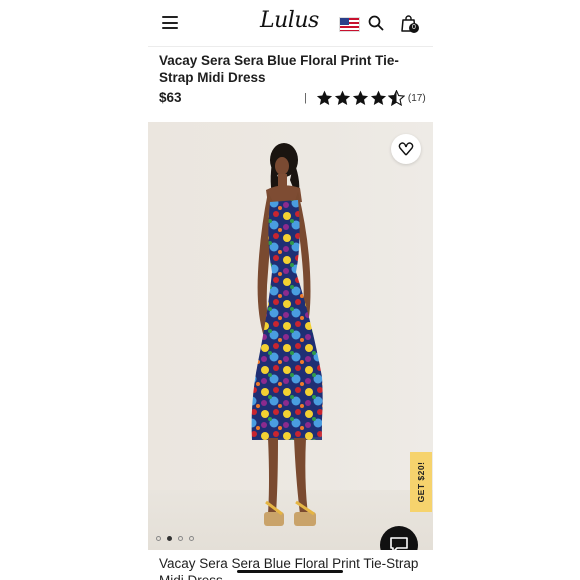 Image resolution: width=580 pixels, height=580 pixels. I want to click on heart-icon, so click(406, 149).